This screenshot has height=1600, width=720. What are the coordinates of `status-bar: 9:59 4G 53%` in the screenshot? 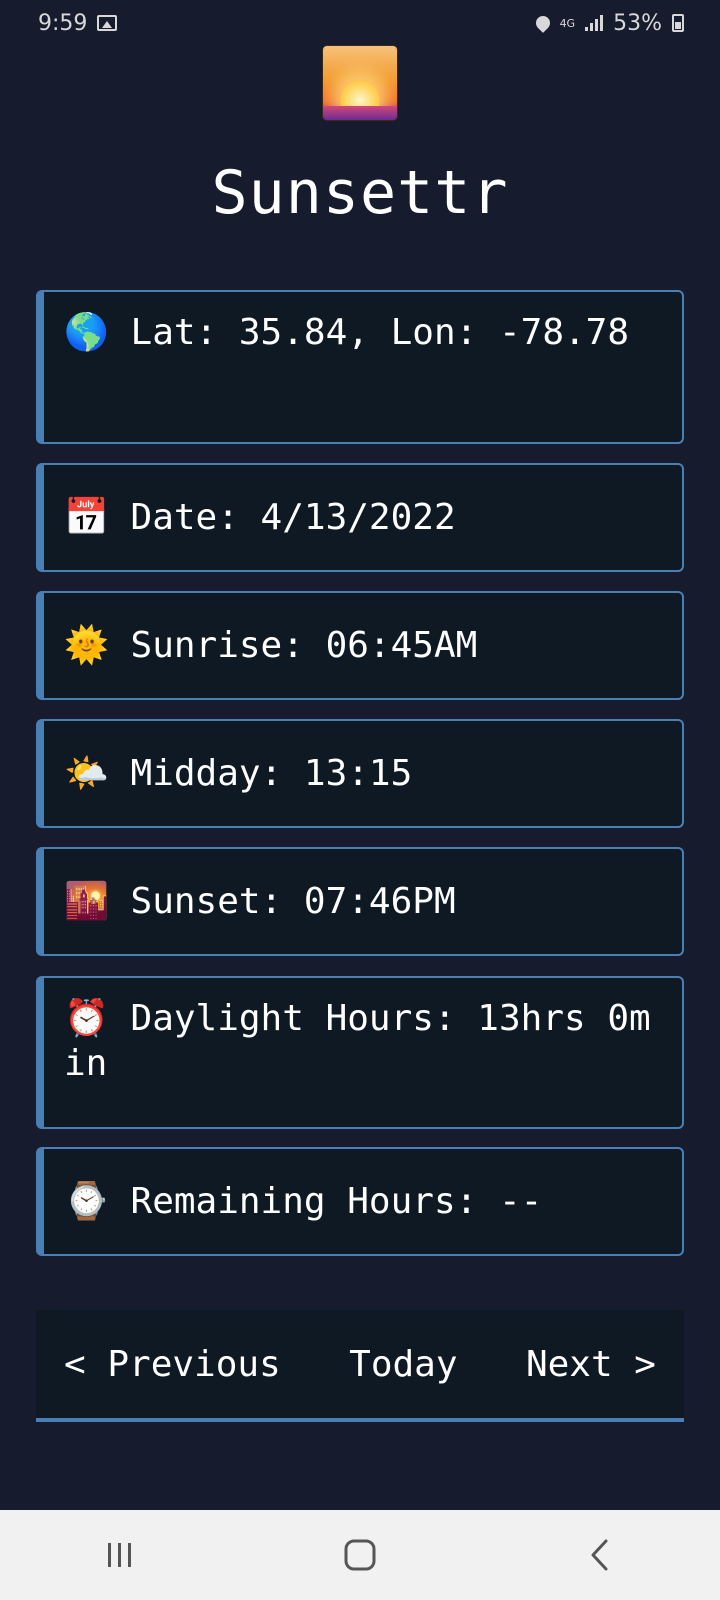 It's located at (360, 23).